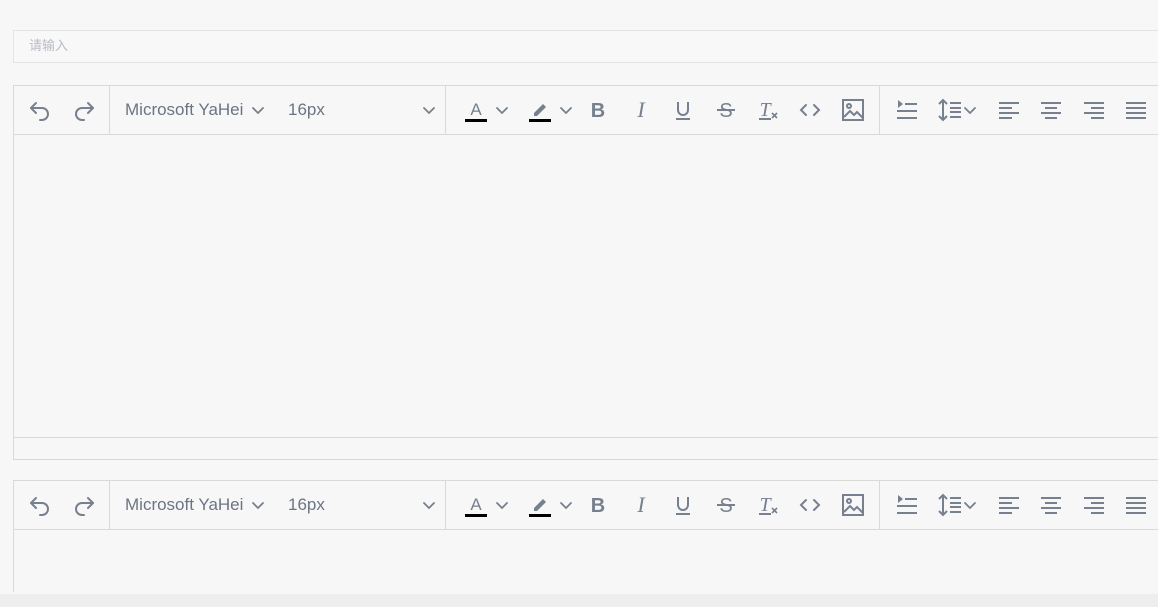 Image resolution: width=1158 pixels, height=607 pixels. I want to click on editor-content-area, so click(586, 561).